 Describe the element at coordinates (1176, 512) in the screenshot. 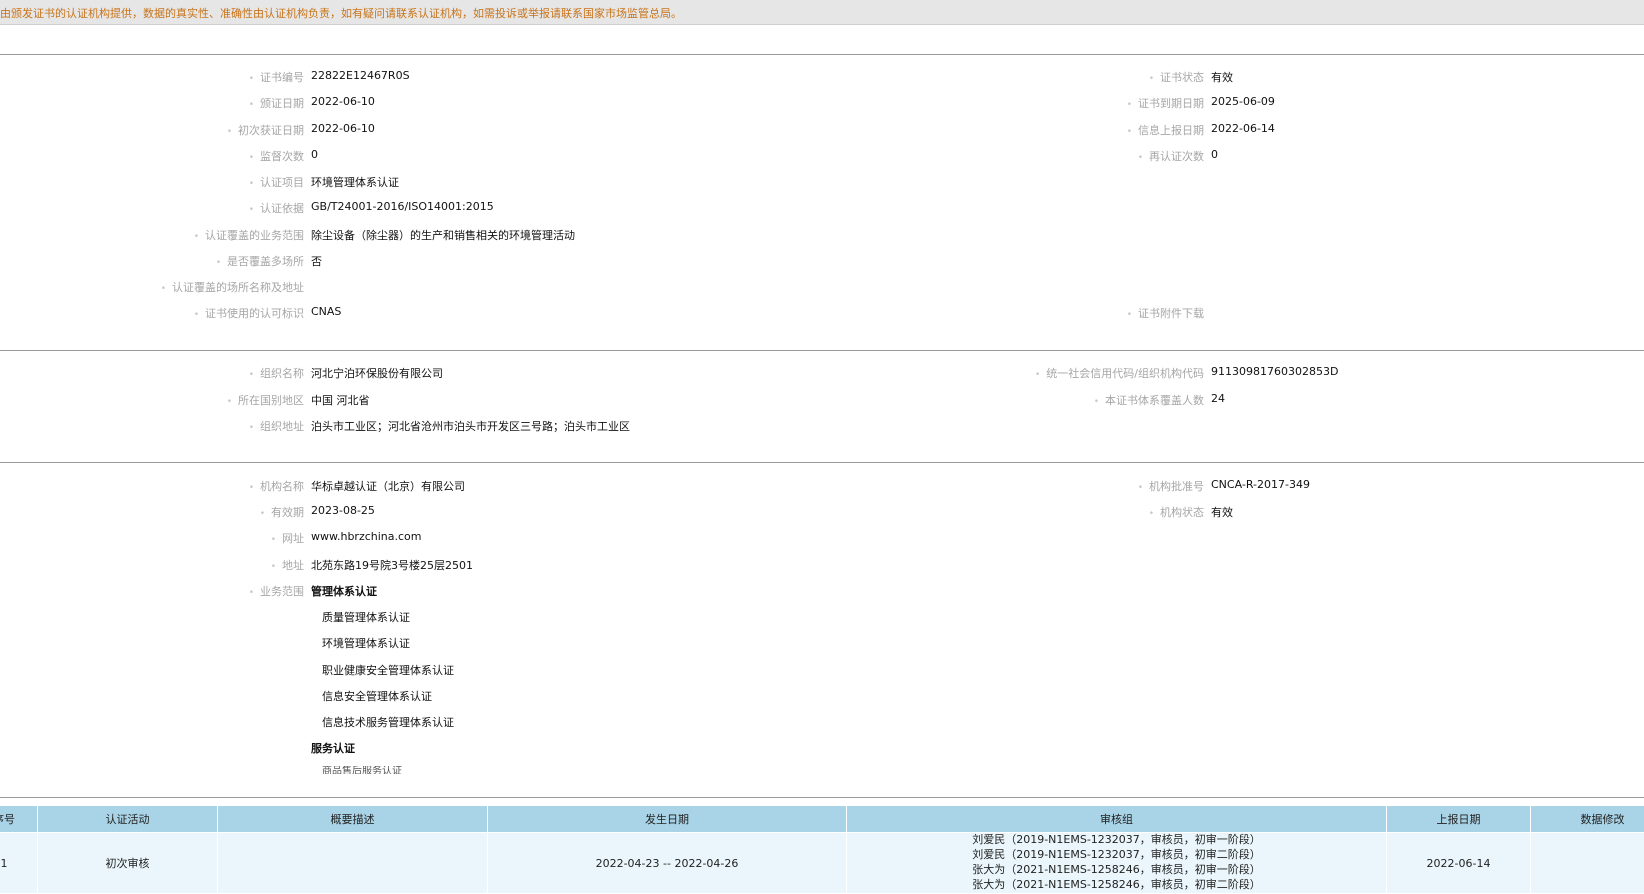

I see `agency-status-label: • 机构状态` at that location.